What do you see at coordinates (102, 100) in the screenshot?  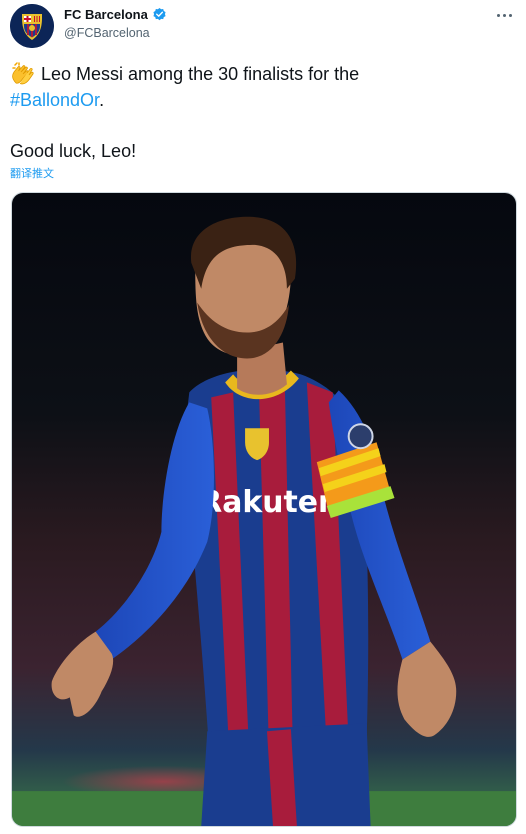 I see `hashtag-suffix: .` at bounding box center [102, 100].